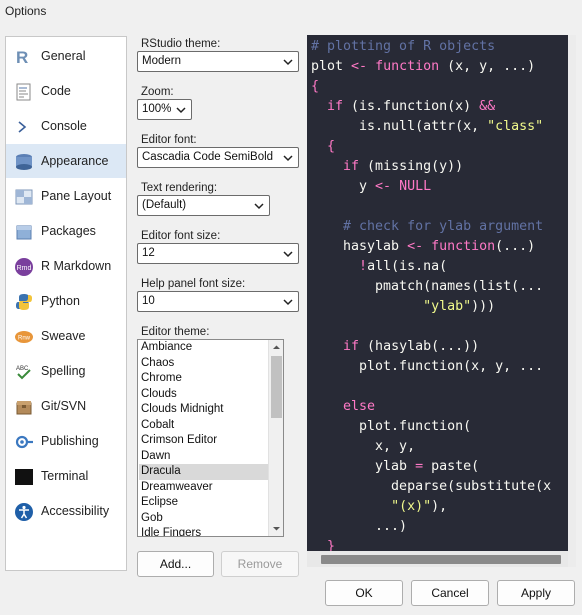 Image resolution: width=582 pixels, height=615 pixels. I want to click on editor-font-size-label: Editor font size:, so click(181, 236).